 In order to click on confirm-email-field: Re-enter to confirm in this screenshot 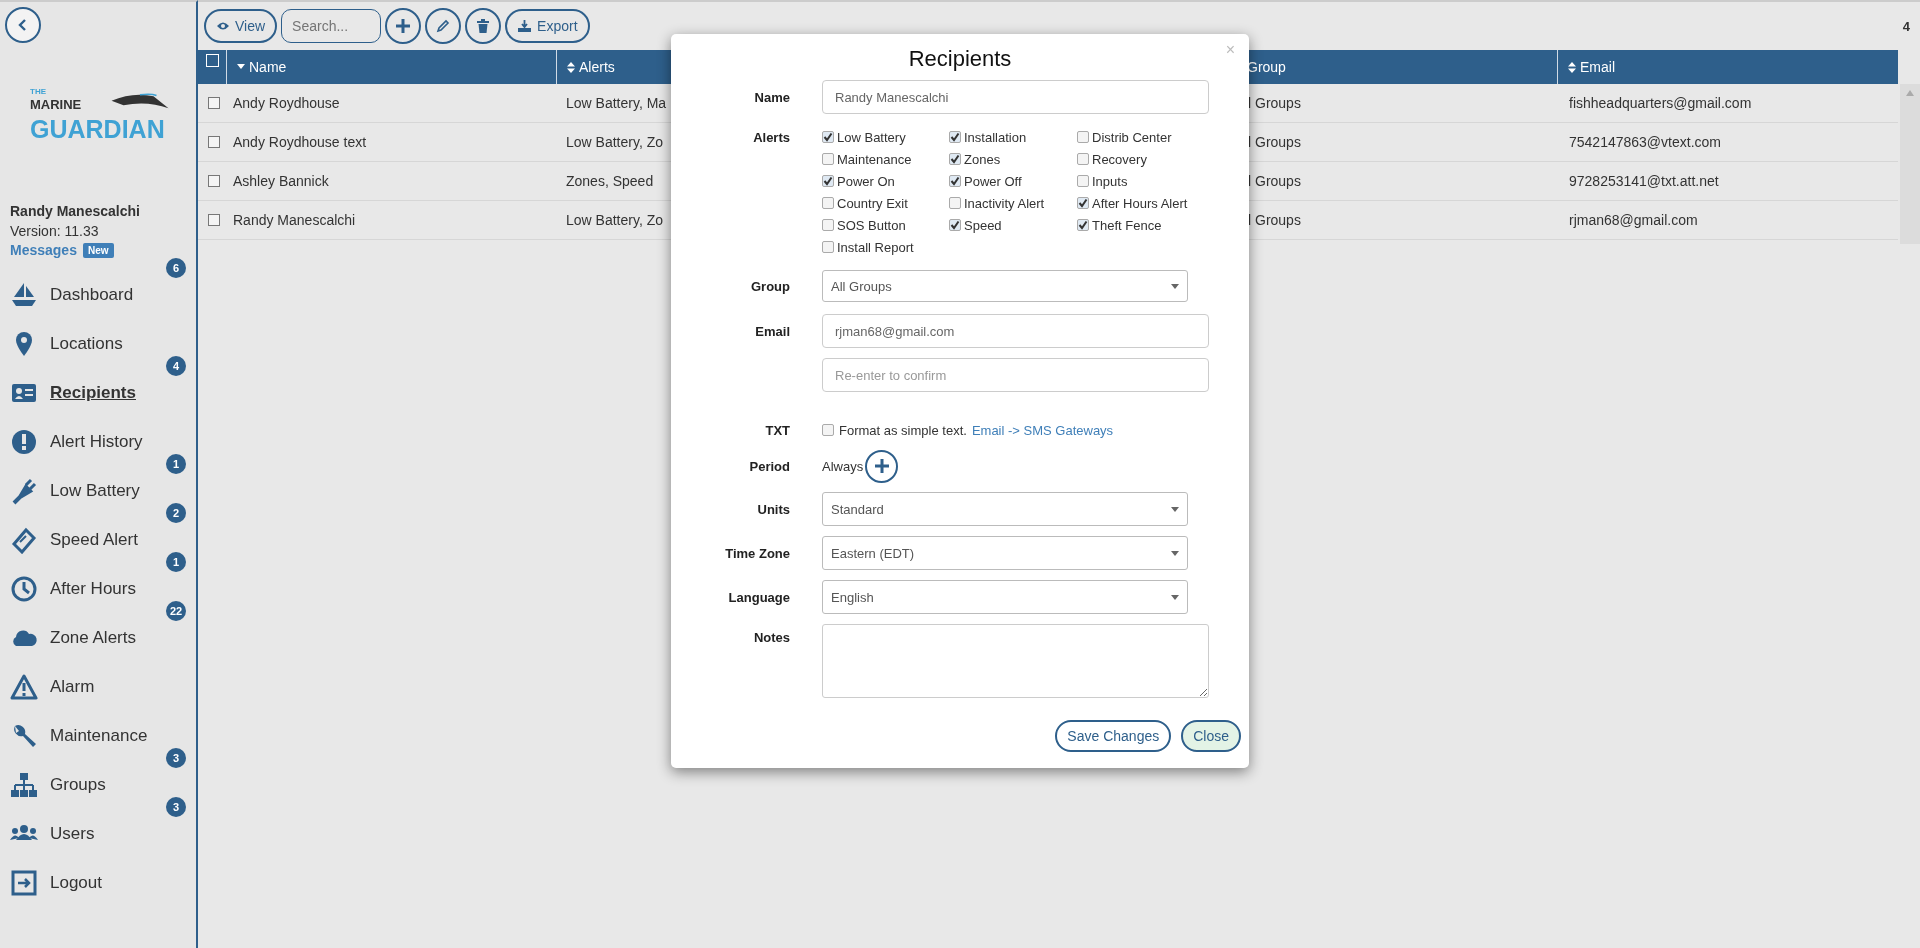, I will do `click(1015, 375)`.